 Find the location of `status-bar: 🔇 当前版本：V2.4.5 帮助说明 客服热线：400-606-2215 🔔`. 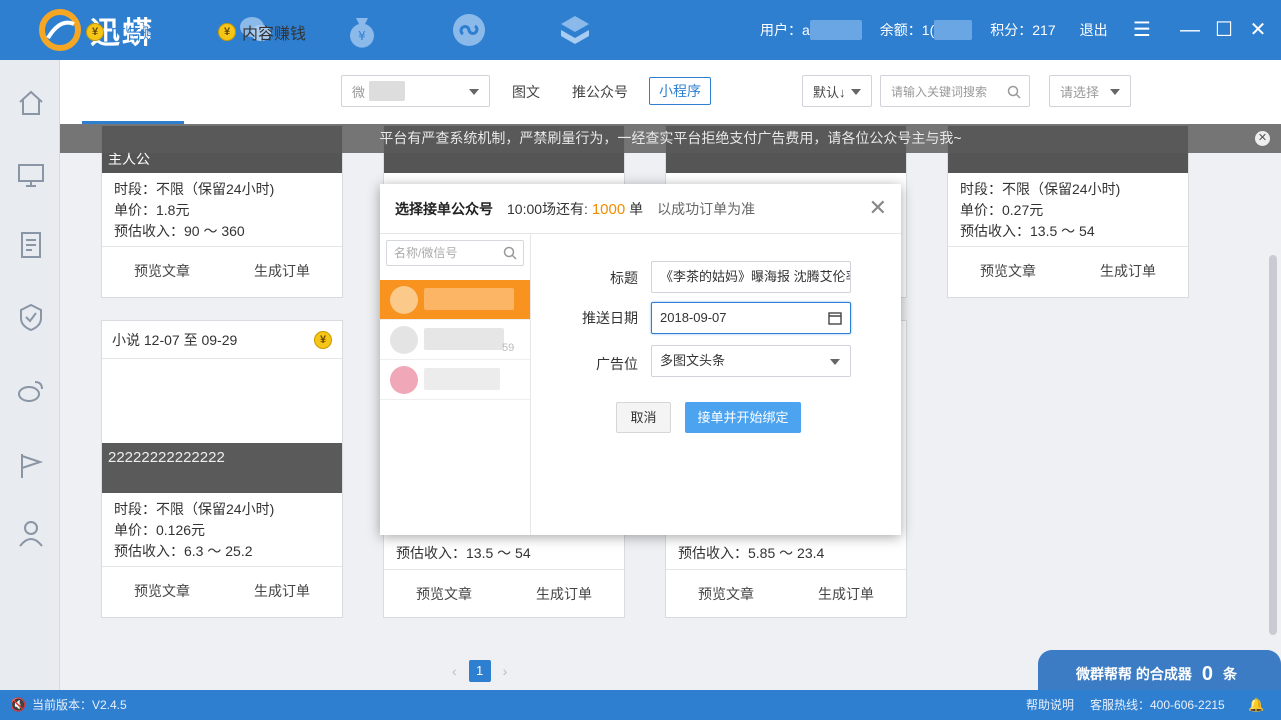

status-bar: 🔇 当前版本：V2.4.5 帮助说明 客服热线：400-606-2215 🔔 is located at coordinates (640, 705).